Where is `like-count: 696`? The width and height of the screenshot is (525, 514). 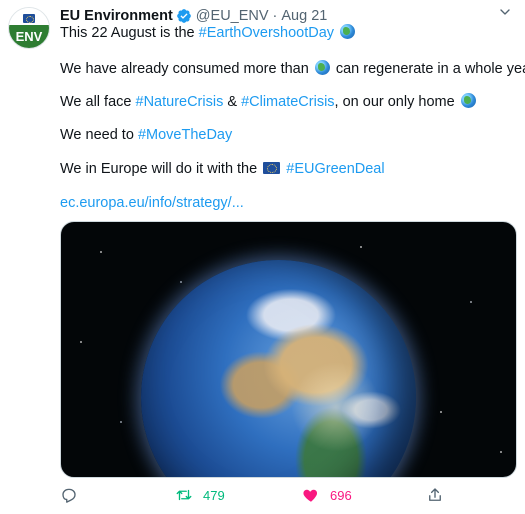 like-count: 696 is located at coordinates (341, 495).